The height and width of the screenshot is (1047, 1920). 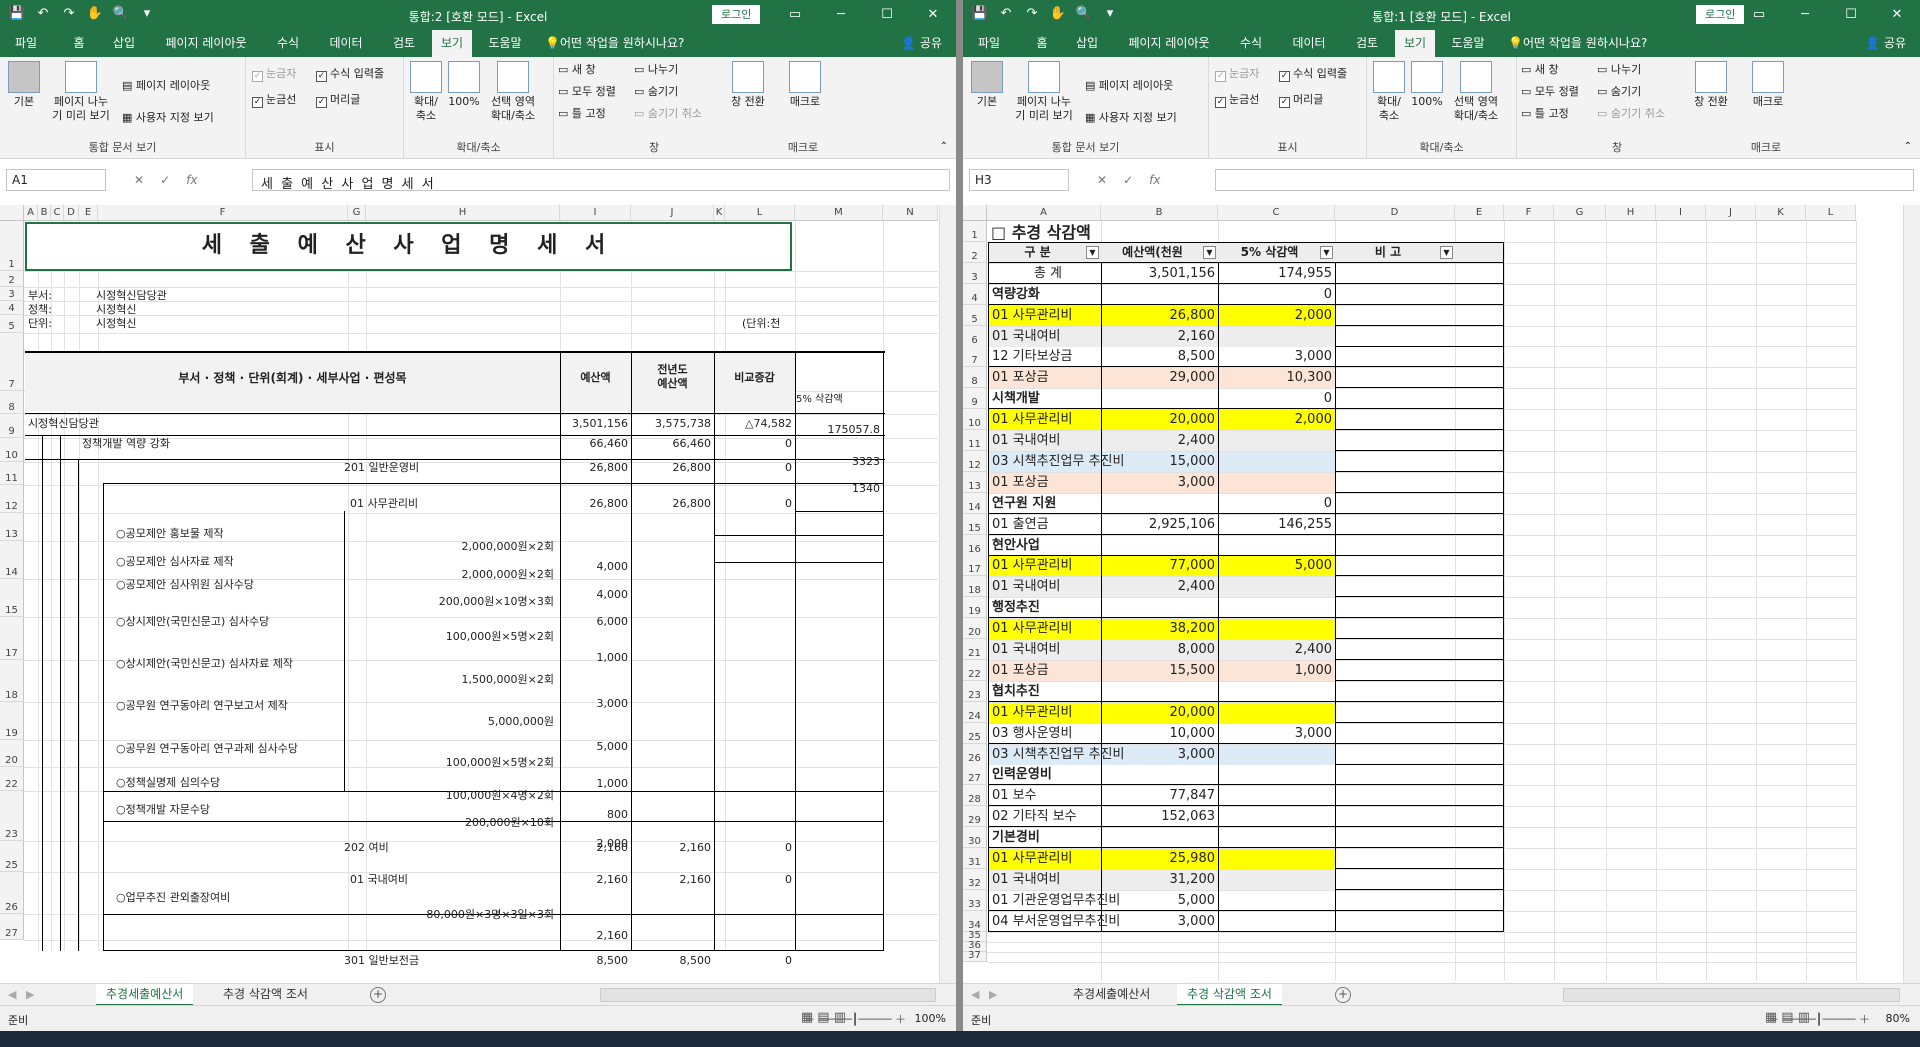 What do you see at coordinates (1159, 213) in the screenshot?
I see `column-header: B` at bounding box center [1159, 213].